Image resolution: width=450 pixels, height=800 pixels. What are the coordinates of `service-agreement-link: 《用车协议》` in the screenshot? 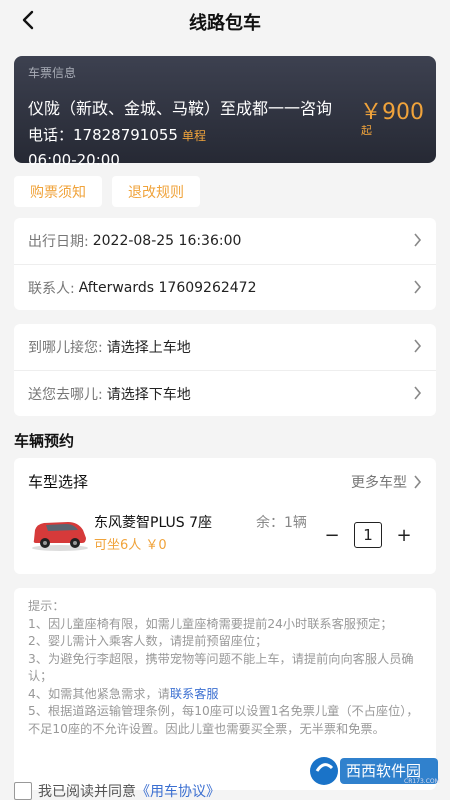 It's located at (178, 790).